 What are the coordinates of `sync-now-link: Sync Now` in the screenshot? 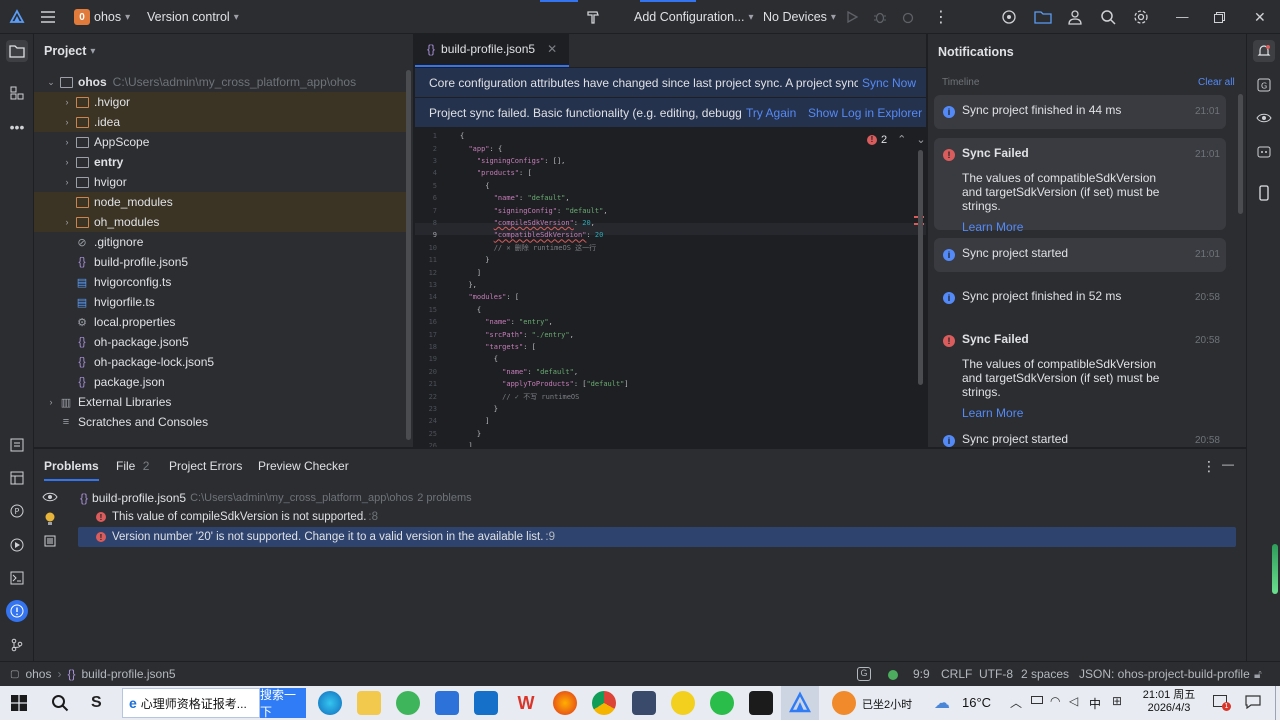 It's located at (887, 82).